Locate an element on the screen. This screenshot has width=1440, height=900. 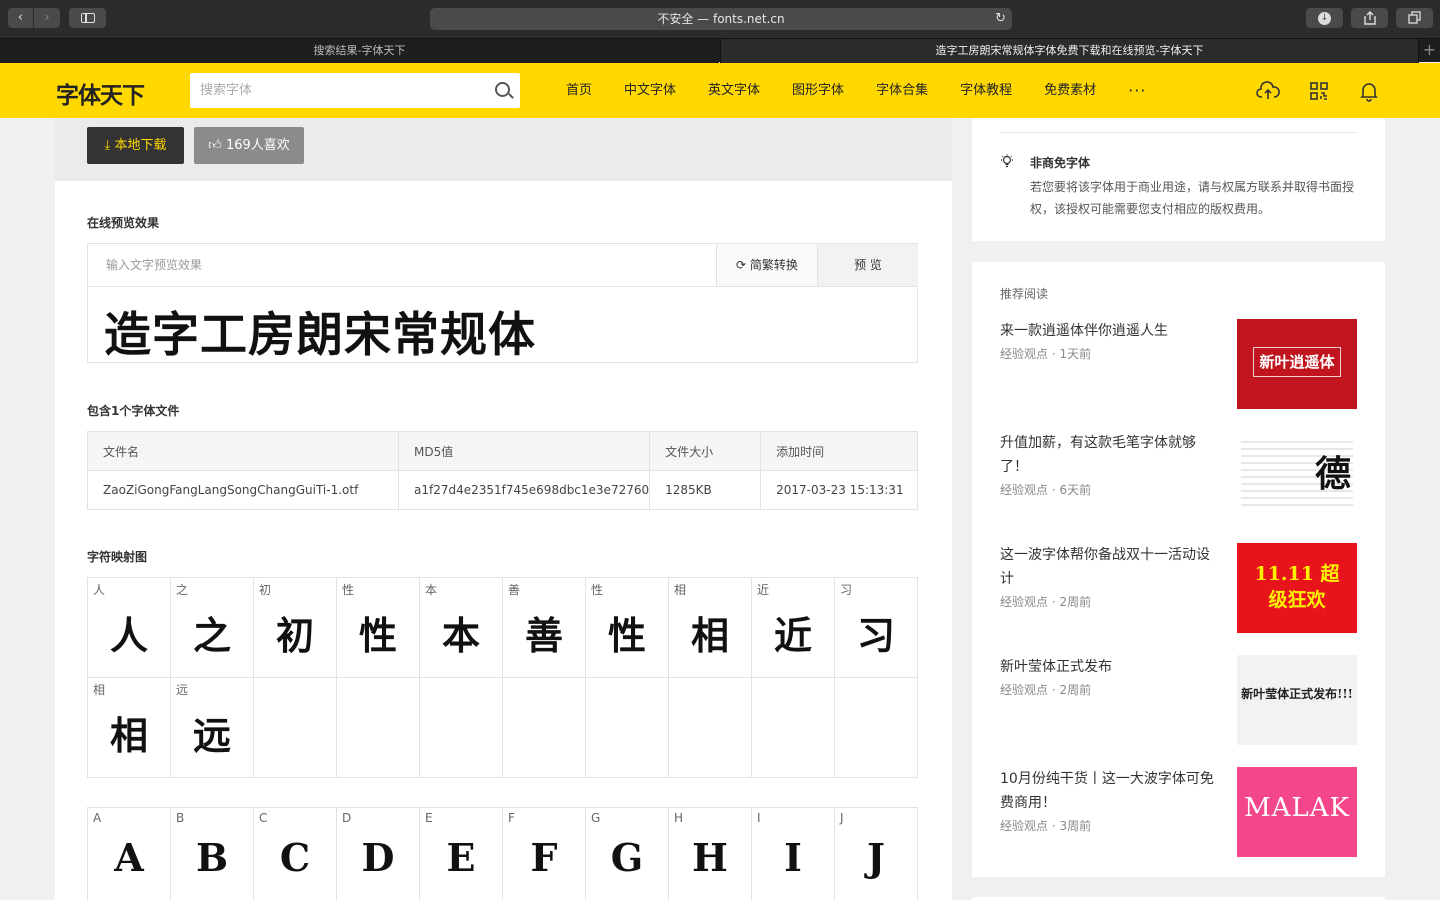
like-button: 👍︎ 169人喜欢 is located at coordinates (249, 145).